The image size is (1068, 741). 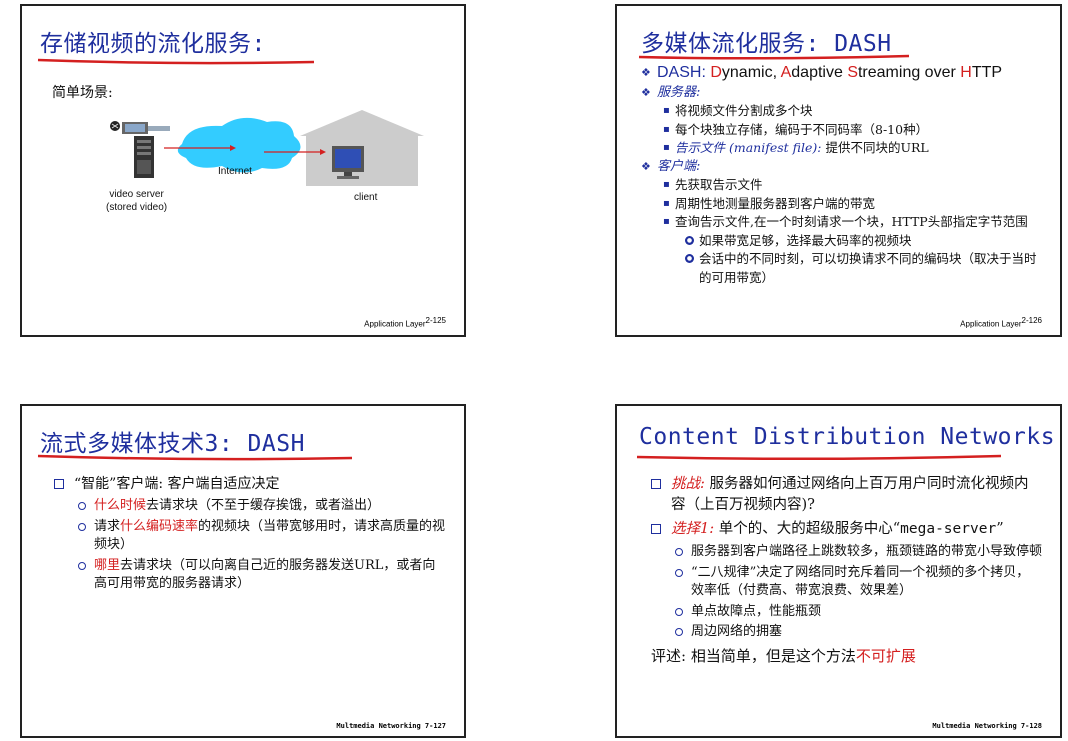 What do you see at coordinates (843, 130) in the screenshot?
I see `list-item: ▪ 每个块独立存储，编码于不同码率（8-10种）` at bounding box center [843, 130].